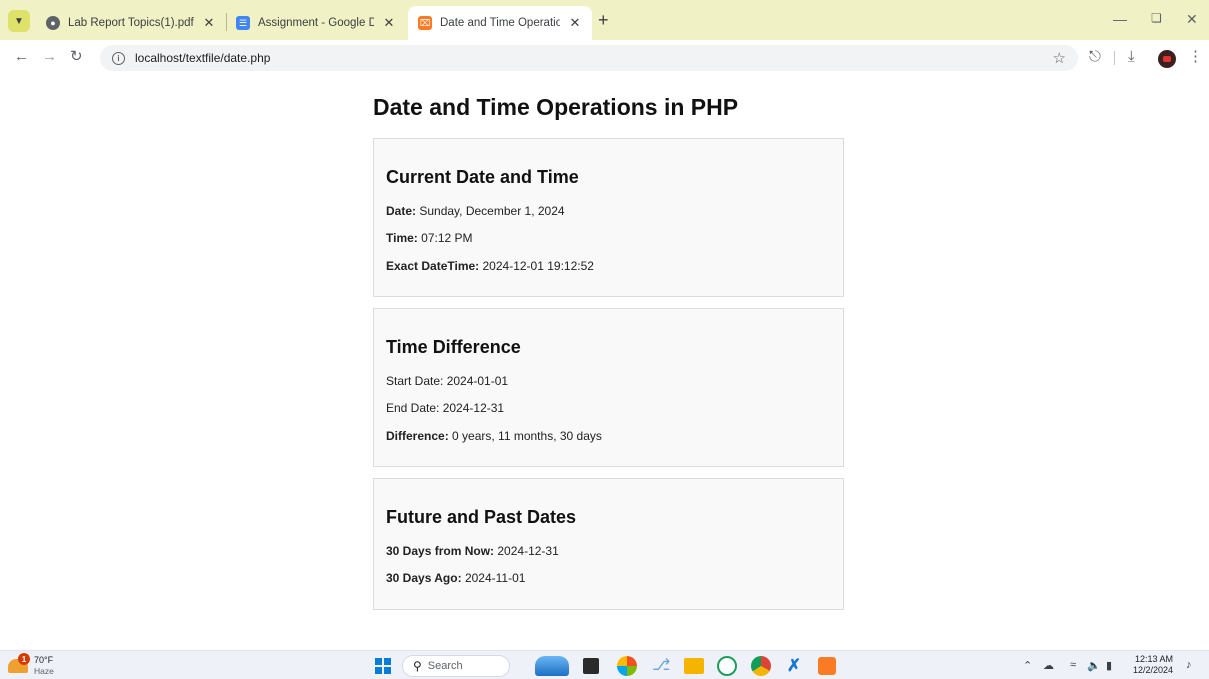 The image size is (1209, 679). What do you see at coordinates (1153, 670) in the screenshot?
I see `clock-date: 12/2/2024` at bounding box center [1153, 670].